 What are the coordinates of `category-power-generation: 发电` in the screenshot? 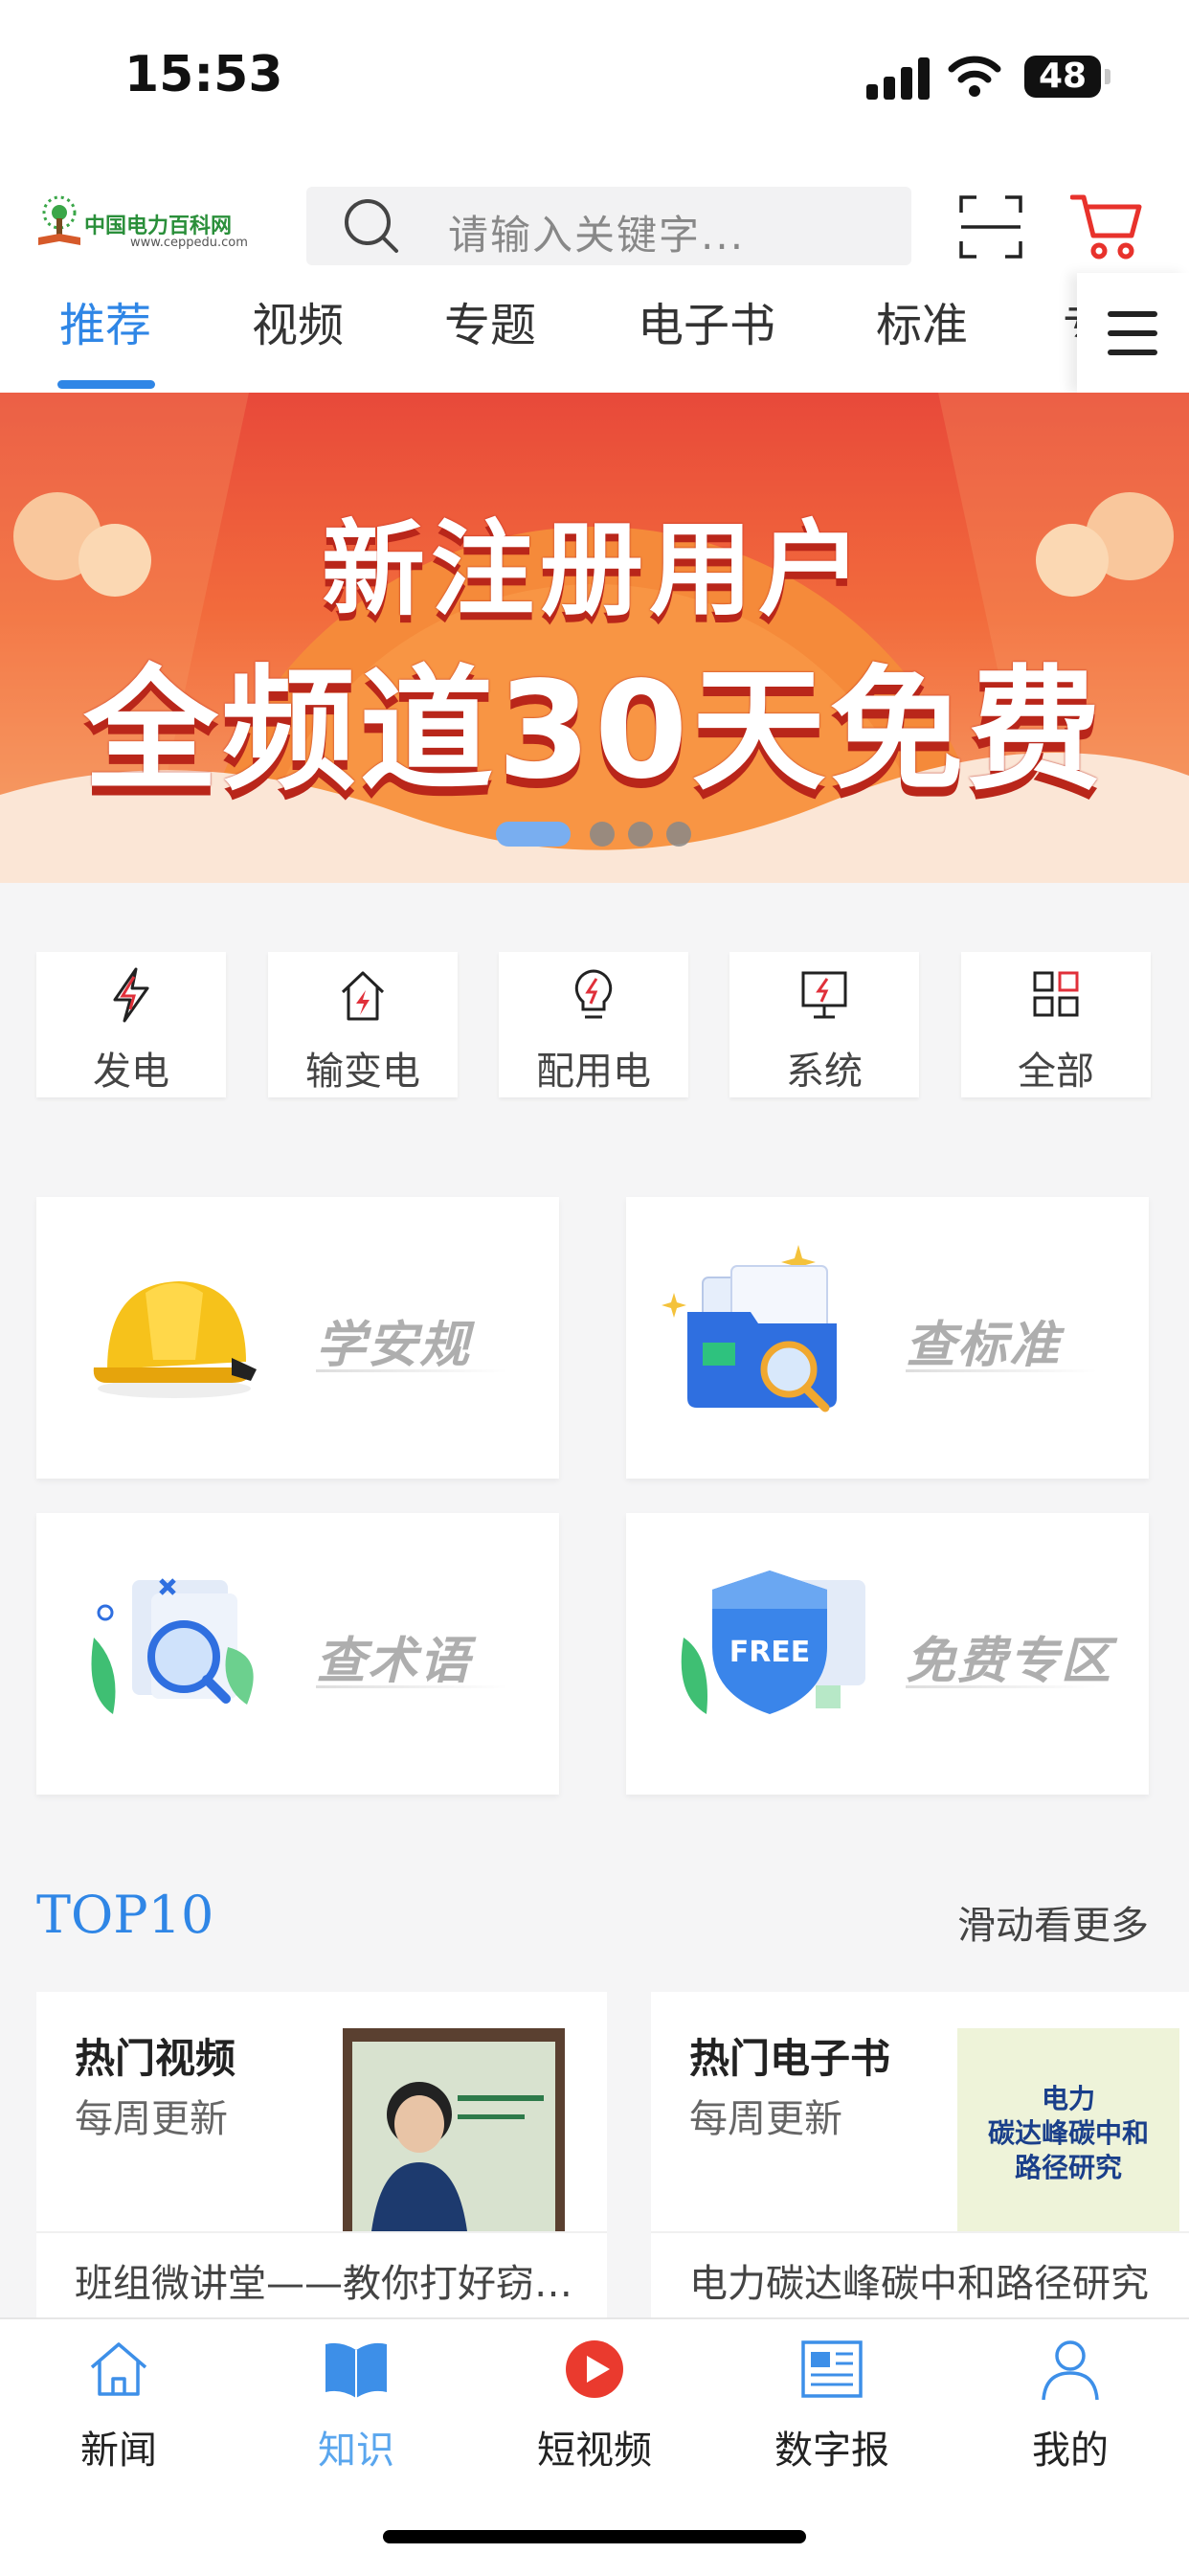 It's located at (131, 1024).